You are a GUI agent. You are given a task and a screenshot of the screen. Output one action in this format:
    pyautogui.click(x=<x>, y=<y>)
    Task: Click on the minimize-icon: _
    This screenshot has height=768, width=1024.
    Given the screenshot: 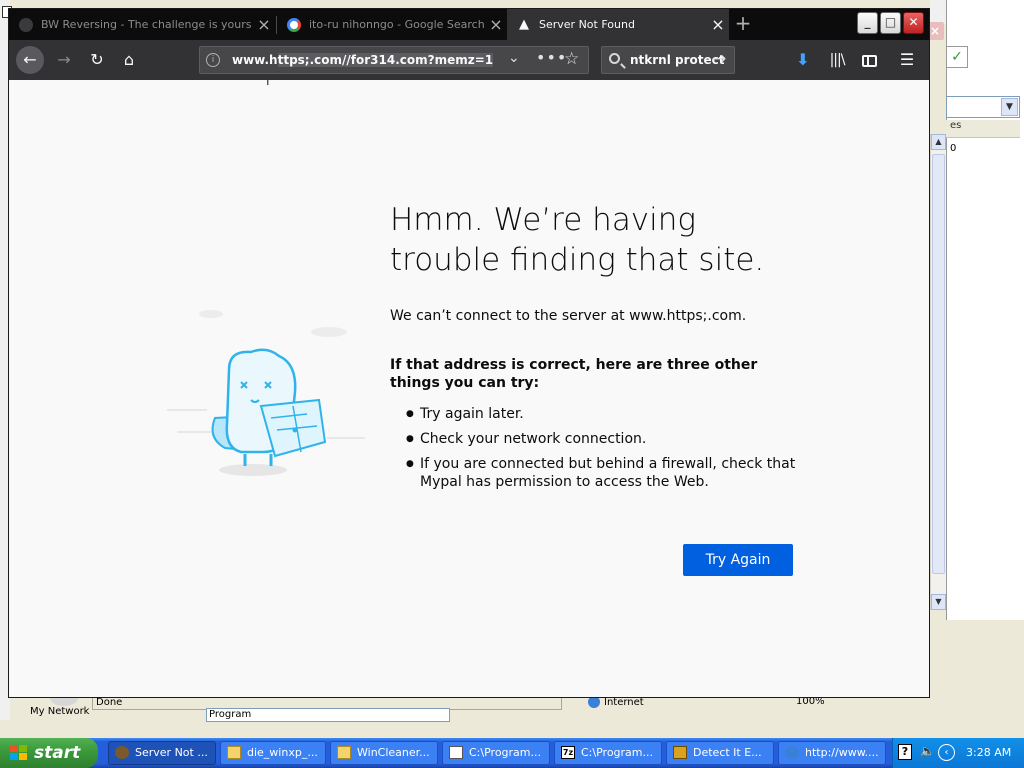 What is the action you would take?
    pyautogui.click(x=867, y=23)
    